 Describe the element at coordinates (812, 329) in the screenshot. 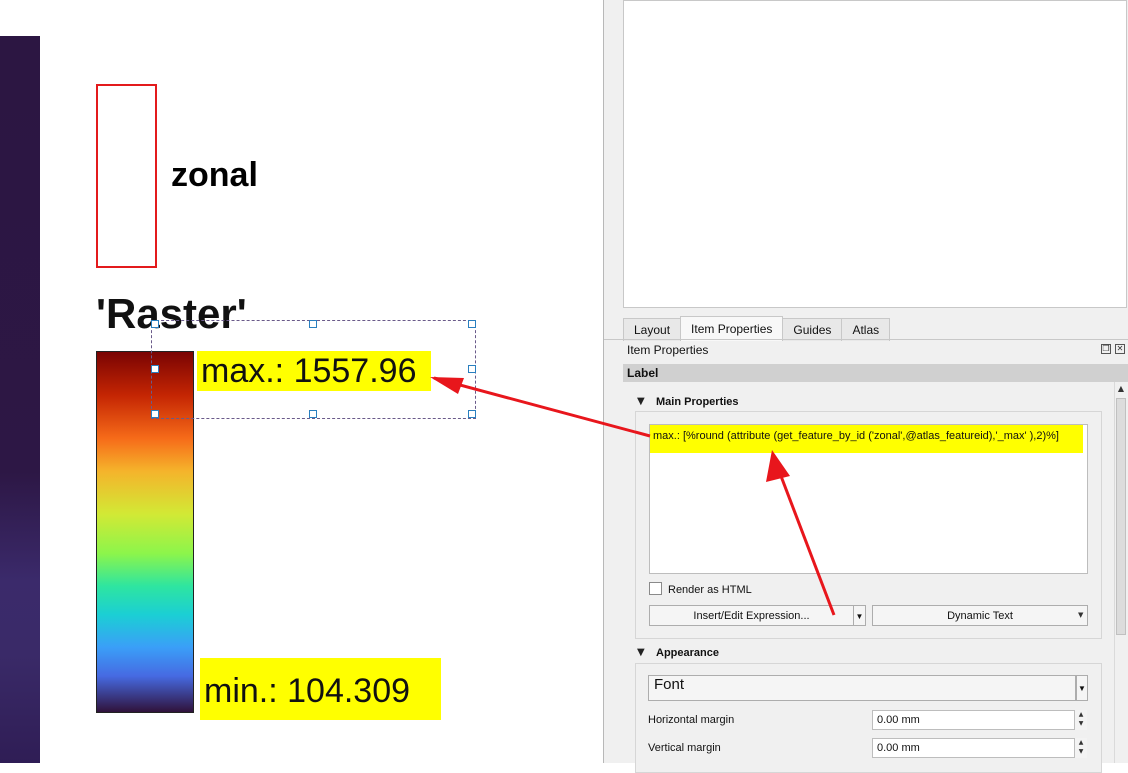

I see `tab-guides: Guides` at that location.